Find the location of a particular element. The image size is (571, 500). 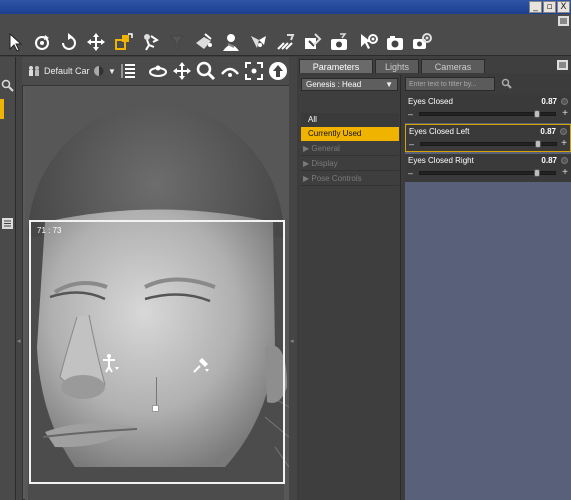

title-bar: _ ▫ X is located at coordinates (285, 7).